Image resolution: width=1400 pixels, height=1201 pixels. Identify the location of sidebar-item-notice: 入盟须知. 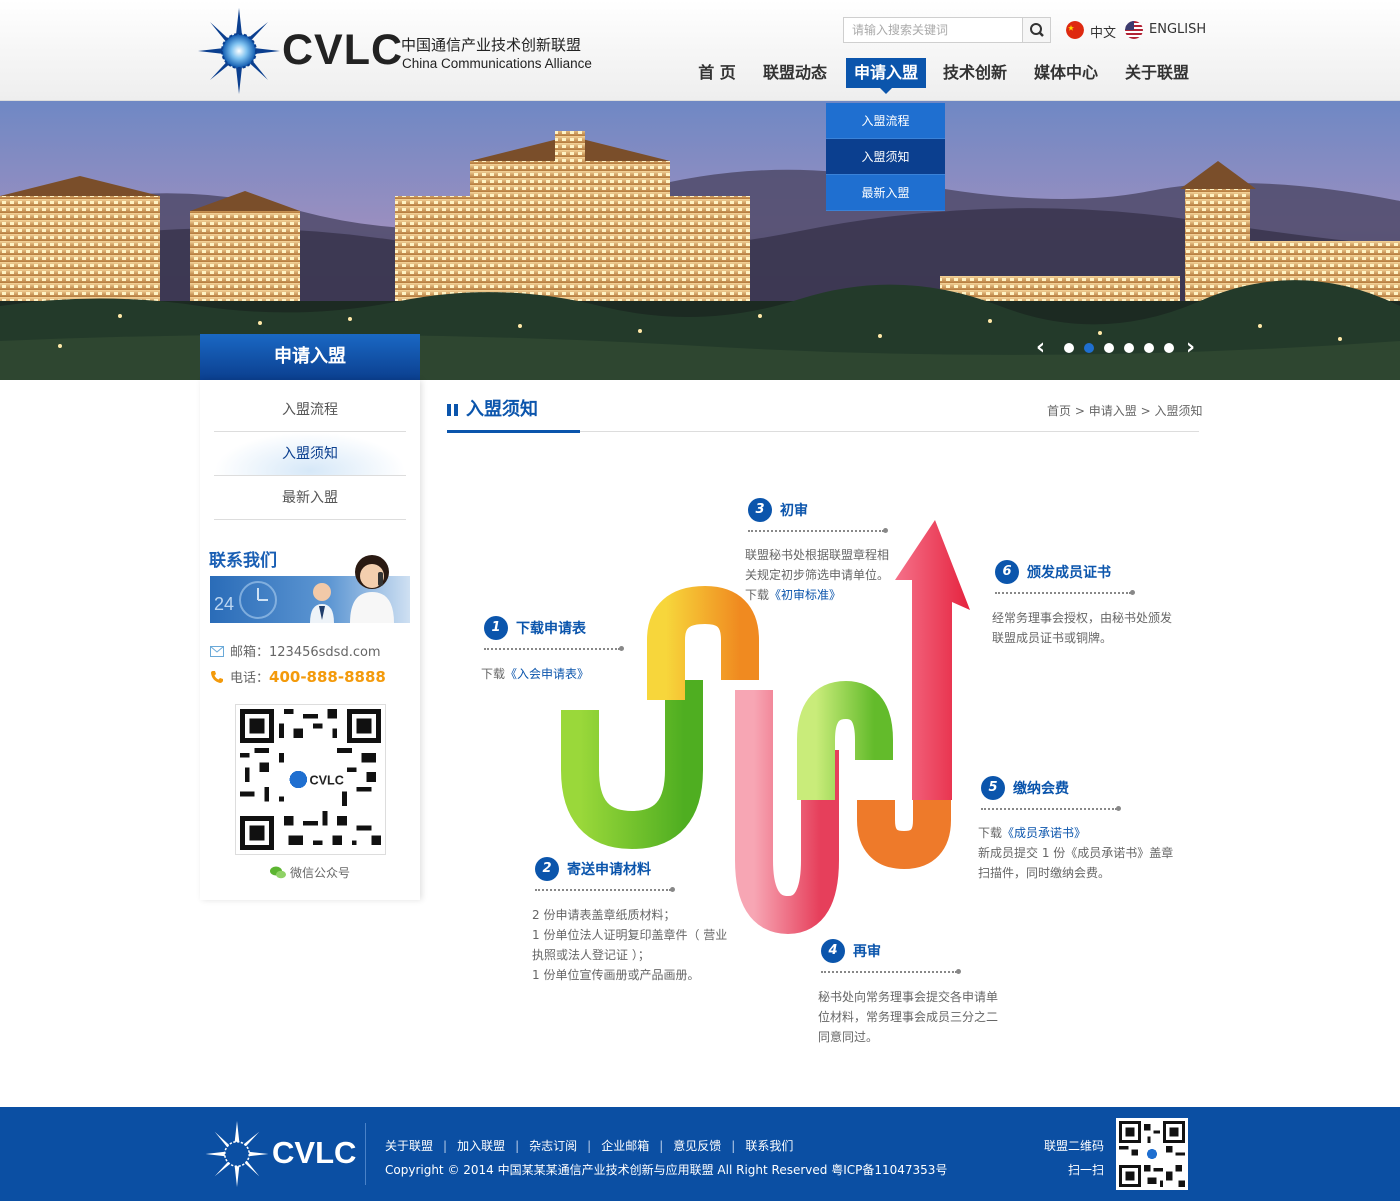
(310, 454).